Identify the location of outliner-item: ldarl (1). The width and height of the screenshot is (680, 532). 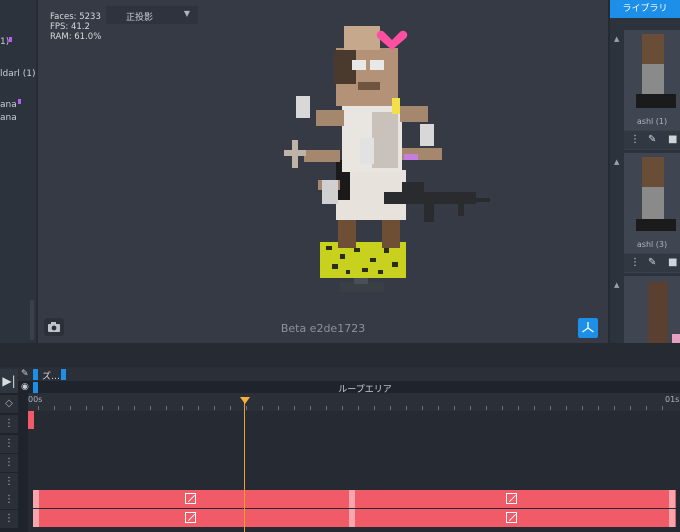
(18, 74).